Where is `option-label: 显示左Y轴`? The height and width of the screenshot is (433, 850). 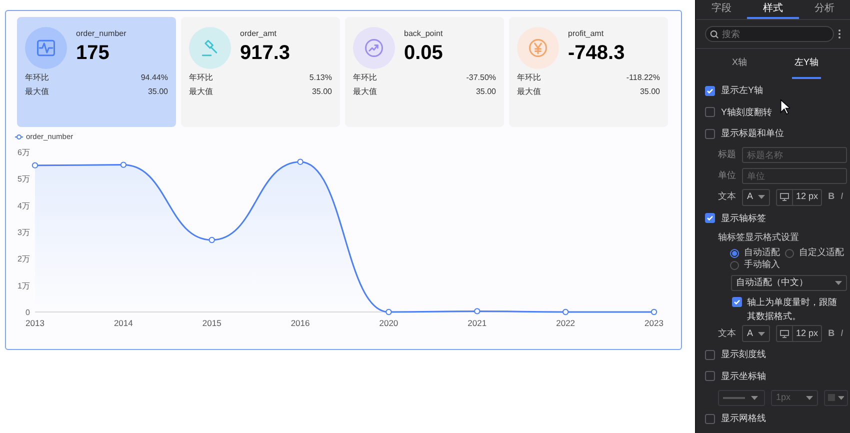 option-label: 显示左Y轴 is located at coordinates (742, 90).